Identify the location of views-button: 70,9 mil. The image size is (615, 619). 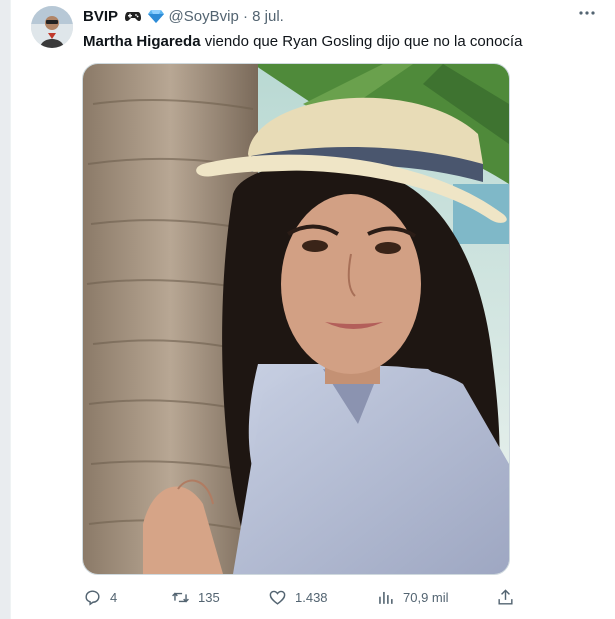
(412, 597).